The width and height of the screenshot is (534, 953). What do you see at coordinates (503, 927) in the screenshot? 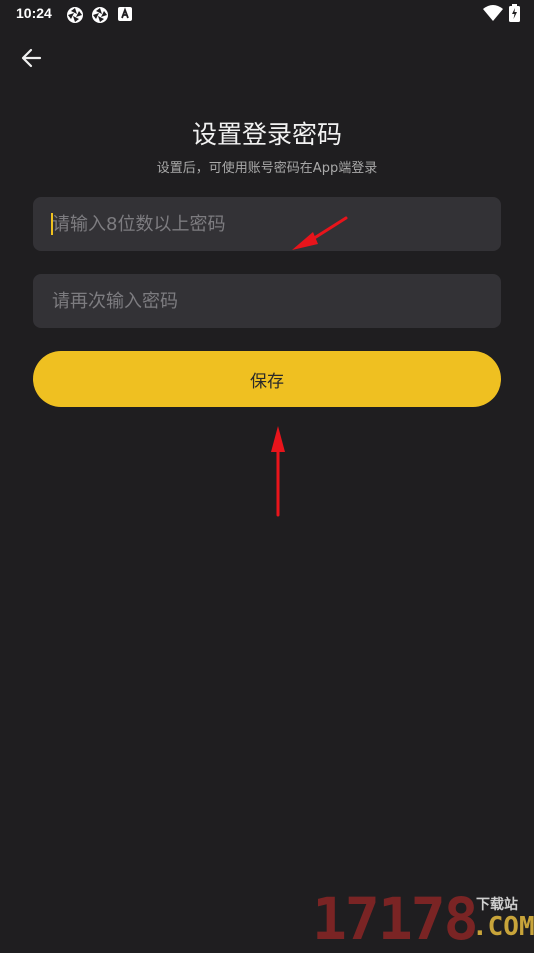
I see `watermark-com-text: .COM` at bounding box center [503, 927].